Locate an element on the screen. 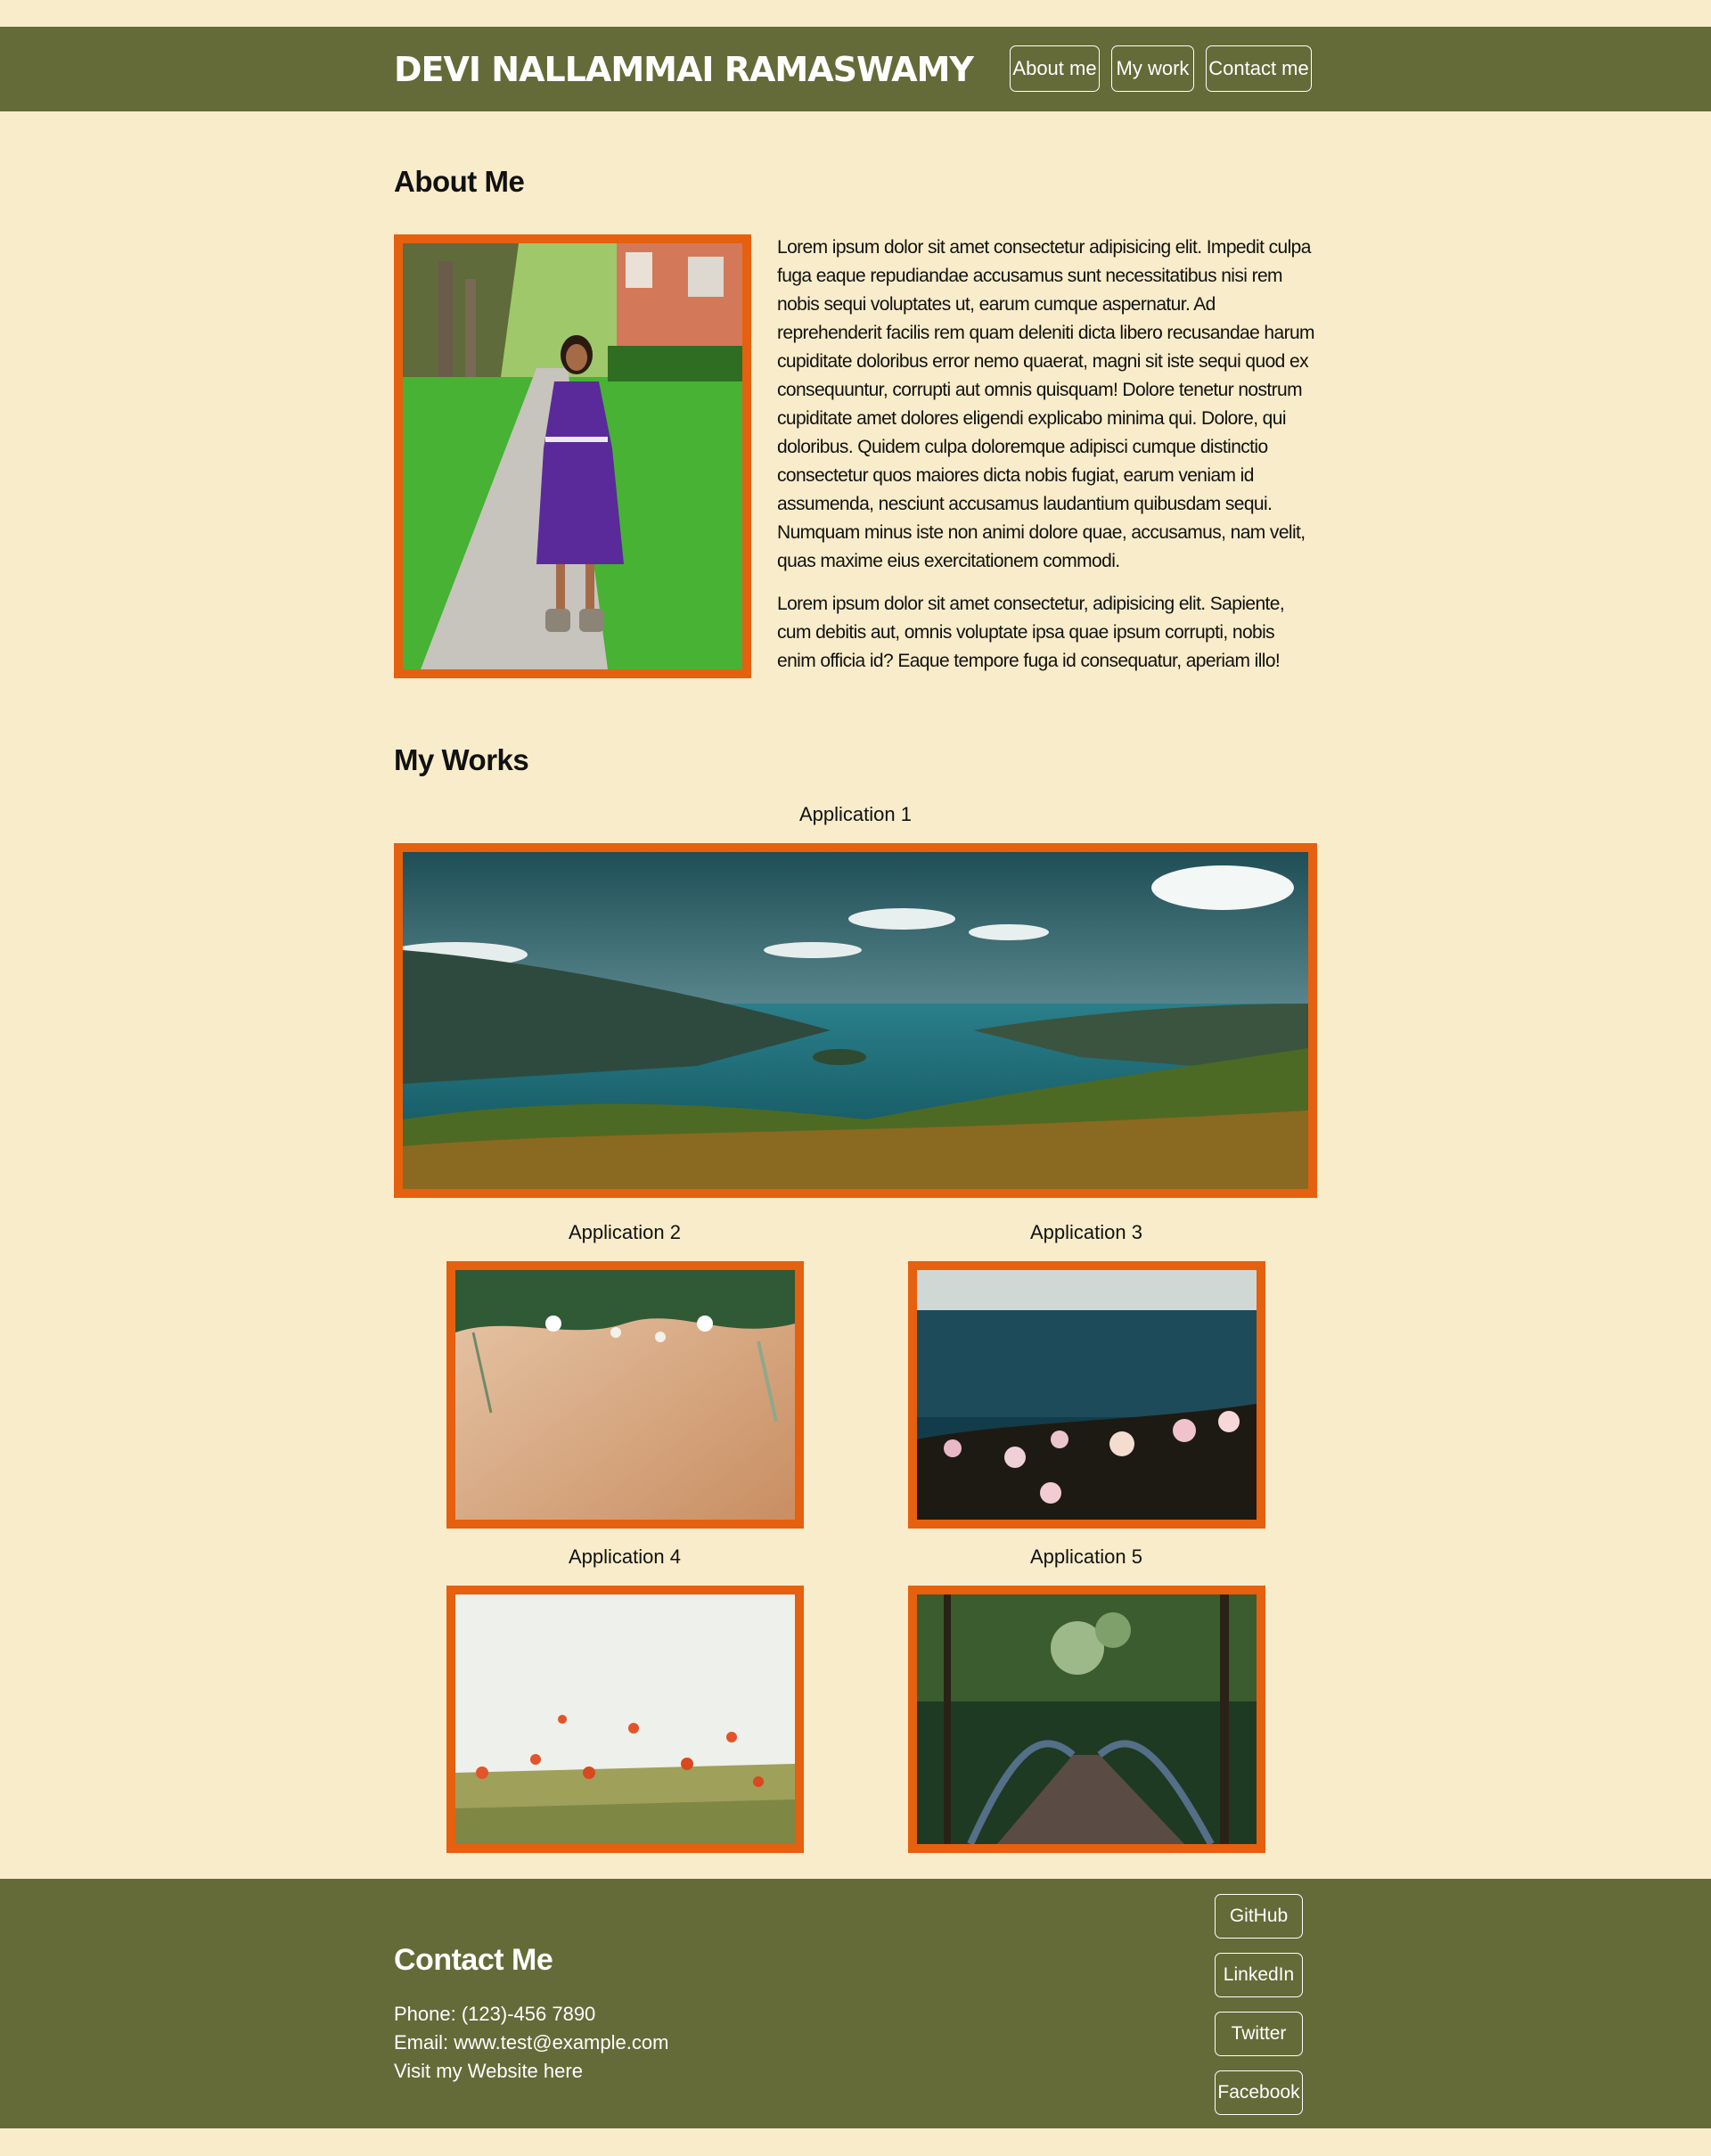 The image size is (1711, 2156). site-title: DEVI NALLAMMAI RAMASWAMY is located at coordinates (684, 70).